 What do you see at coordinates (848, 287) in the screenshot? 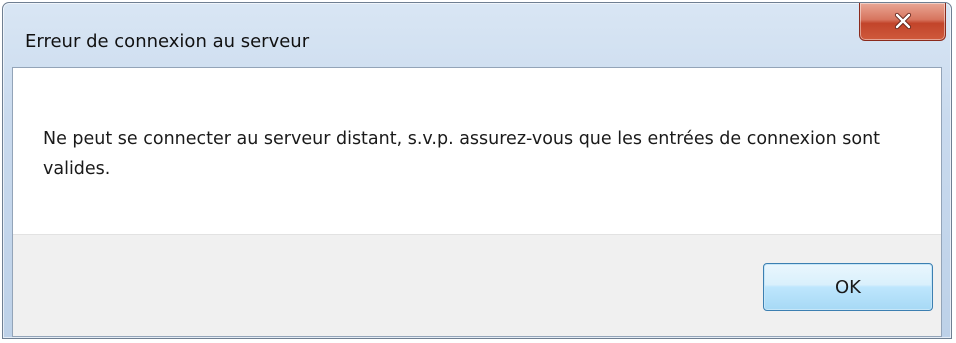
I see `ok-button: OK` at bounding box center [848, 287].